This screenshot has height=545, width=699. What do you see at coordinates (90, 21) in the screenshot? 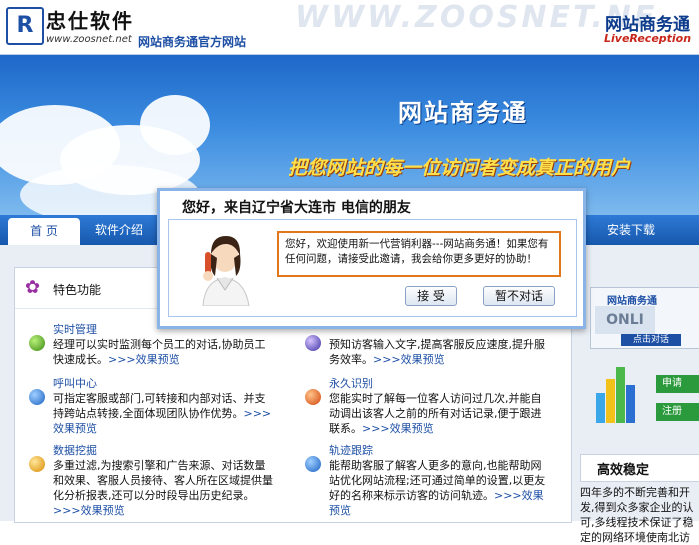
I see `company-name: 忠仕软件` at bounding box center [90, 21].